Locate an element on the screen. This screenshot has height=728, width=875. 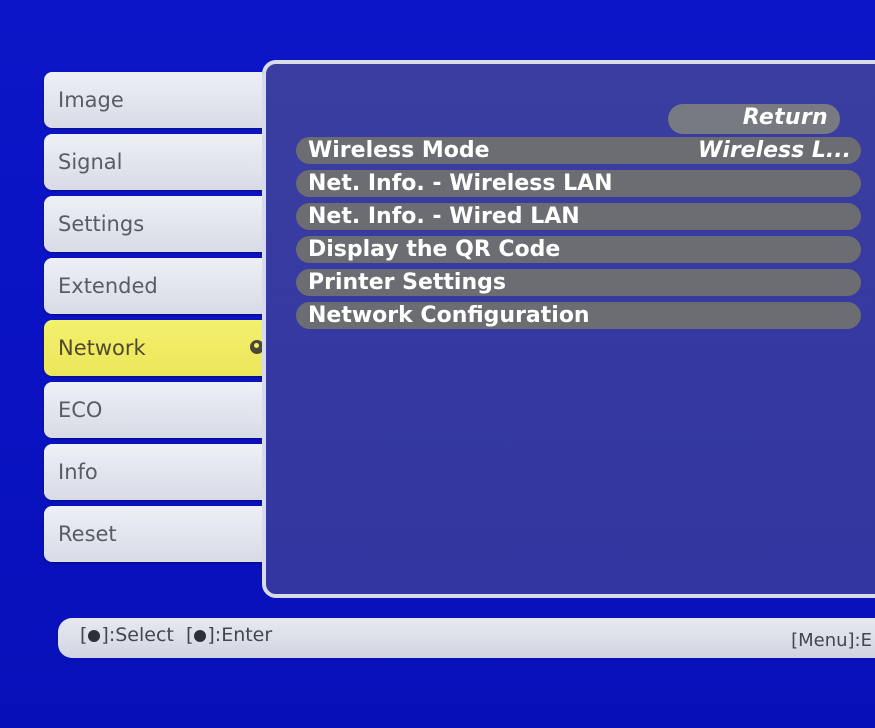
menu-item-network-configuration: Network Configuration is located at coordinates (578, 315).